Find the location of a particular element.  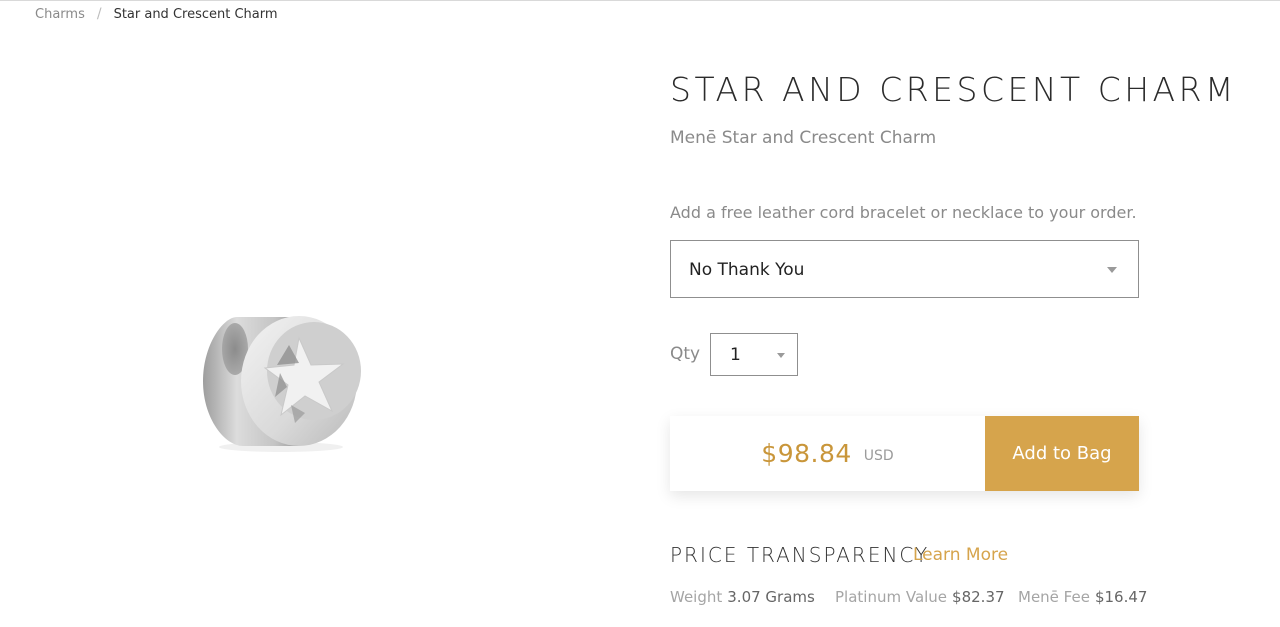

add-to-bag-button: Add to Bag is located at coordinates (1062, 453).